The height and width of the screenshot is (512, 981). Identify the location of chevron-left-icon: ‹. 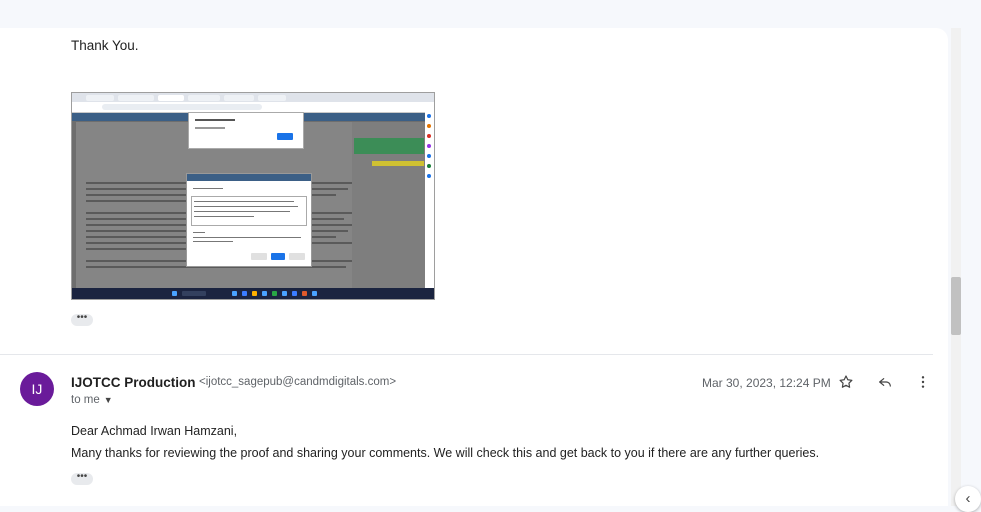
(968, 498).